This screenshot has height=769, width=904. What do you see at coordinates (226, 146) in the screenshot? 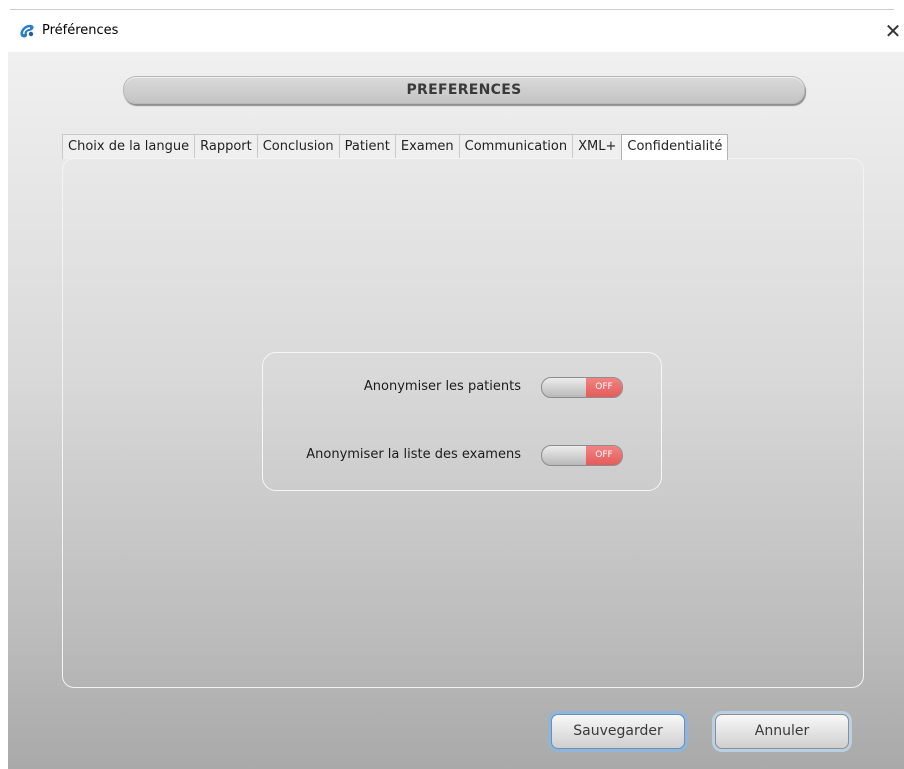
I see `tab-report: Rapport` at bounding box center [226, 146].